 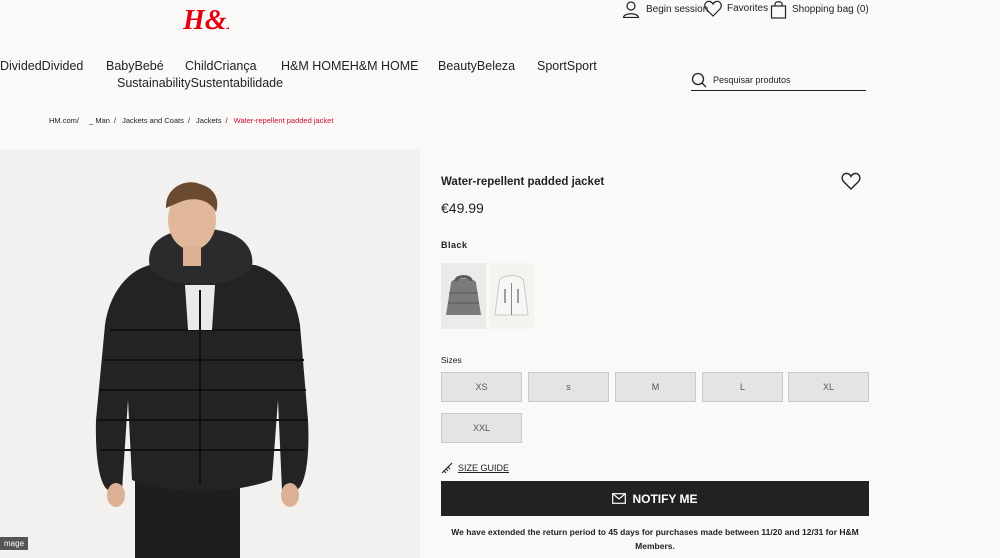 What do you see at coordinates (454, 245) in the screenshot?
I see `color-label: Black` at bounding box center [454, 245].